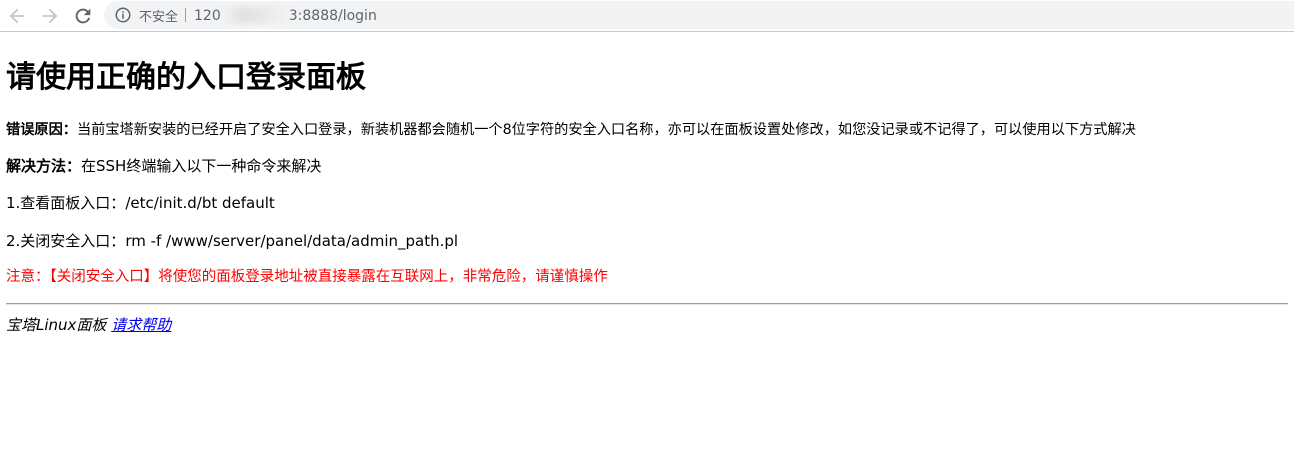 This screenshot has width=1294, height=454. I want to click on forward-button, so click(50, 16).